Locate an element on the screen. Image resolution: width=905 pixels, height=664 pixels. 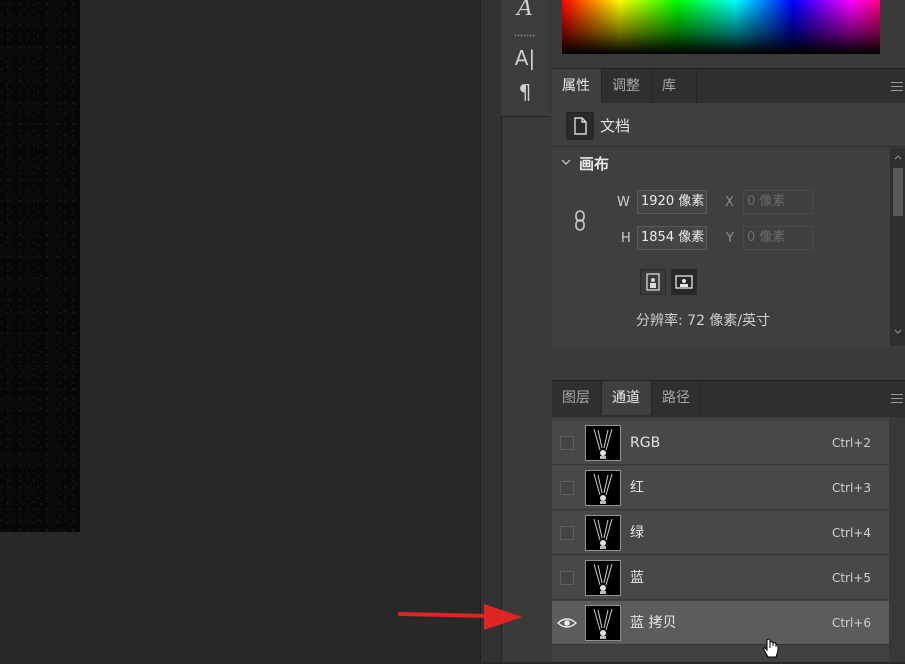
channel-name: 红 is located at coordinates (637, 488).